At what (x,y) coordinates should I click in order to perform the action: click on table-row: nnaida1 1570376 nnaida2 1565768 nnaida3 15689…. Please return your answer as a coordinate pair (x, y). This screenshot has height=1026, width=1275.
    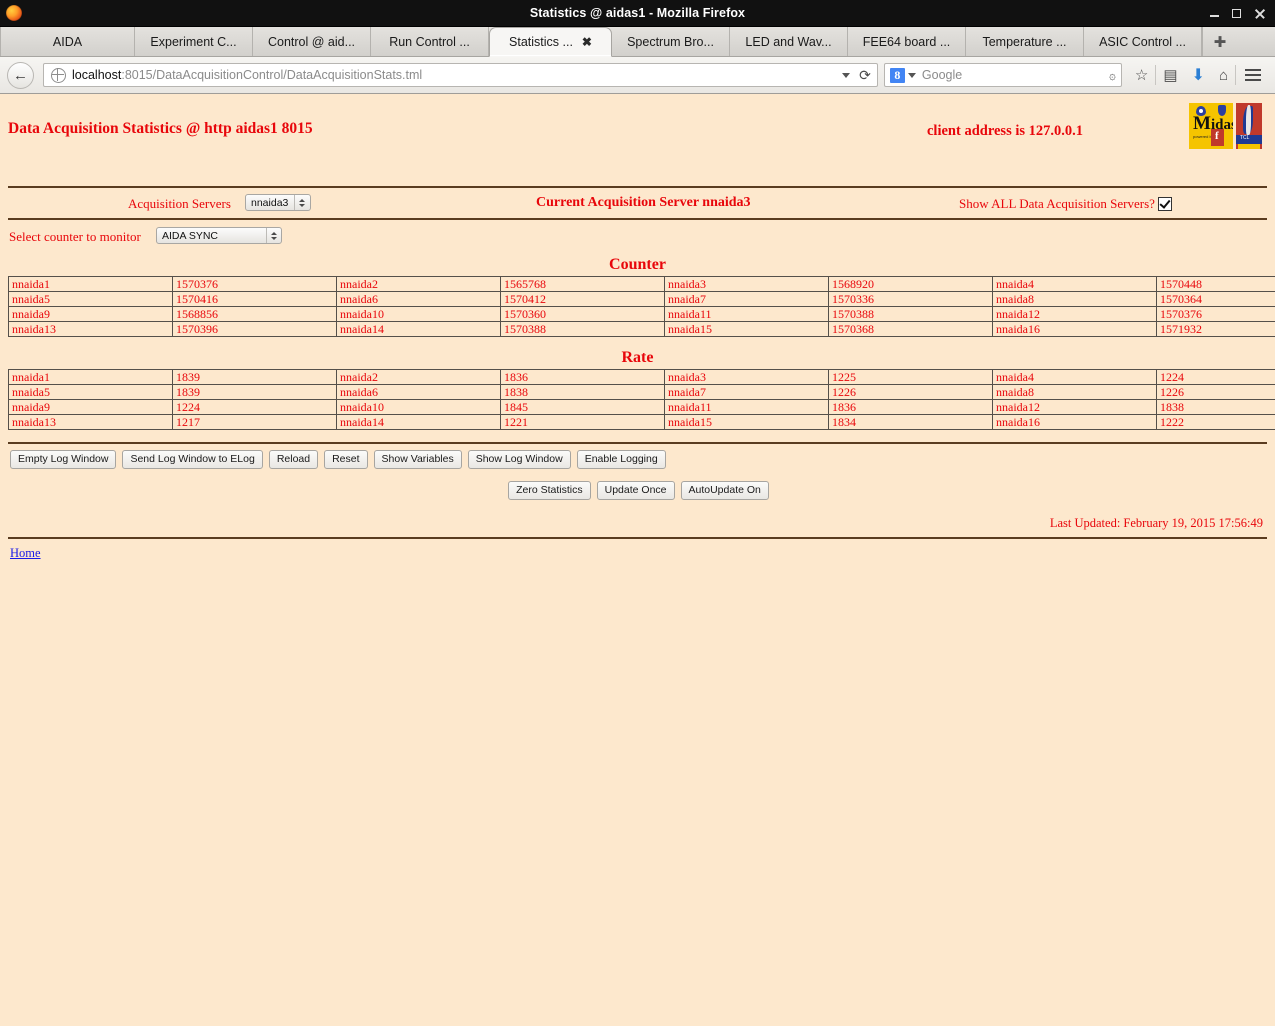
    Looking at the image, I should click on (641, 284).